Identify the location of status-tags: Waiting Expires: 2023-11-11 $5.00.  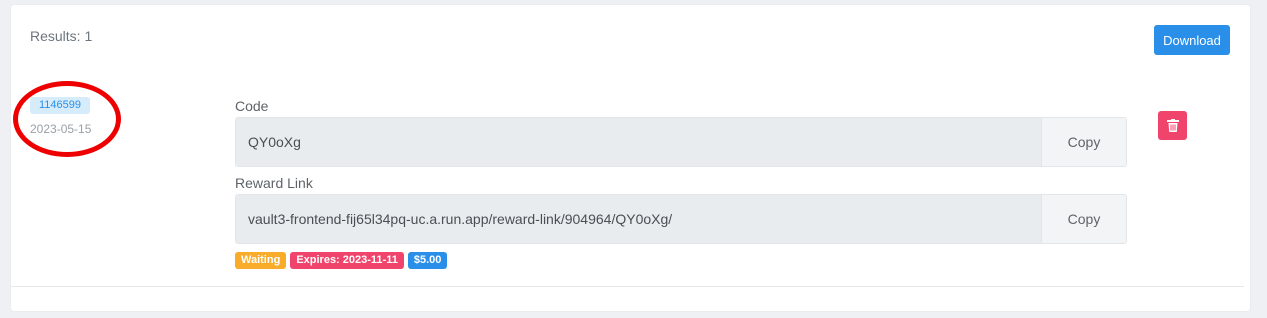
(341, 260).